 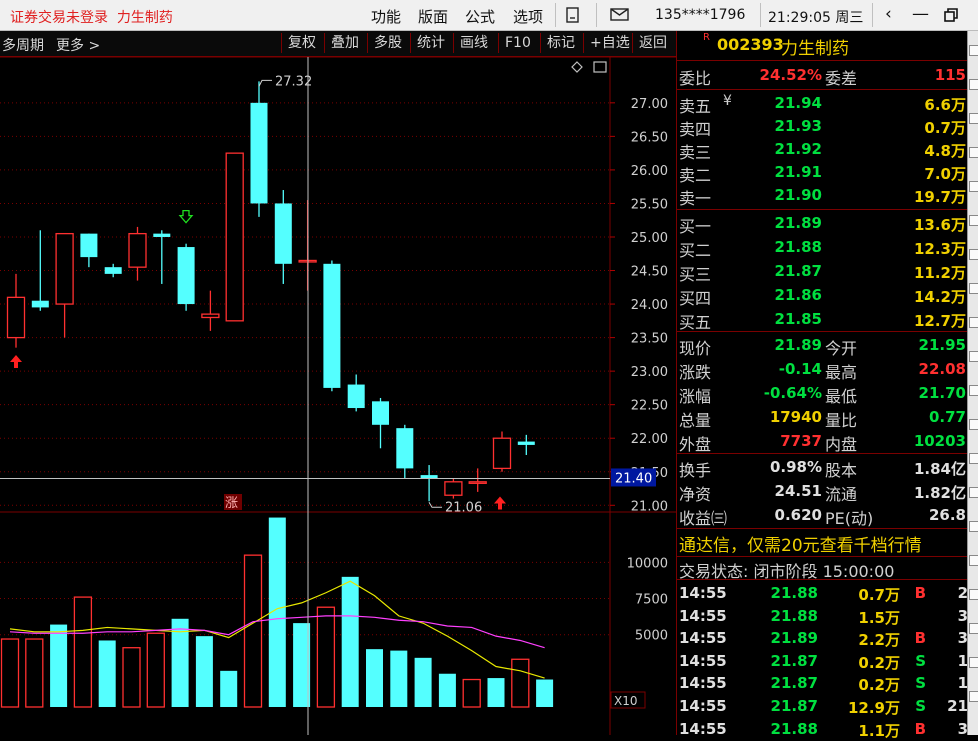 What do you see at coordinates (822, 150) in the screenshot?
I see `sell-row: 卖三 21.92 4.8万` at bounding box center [822, 150].